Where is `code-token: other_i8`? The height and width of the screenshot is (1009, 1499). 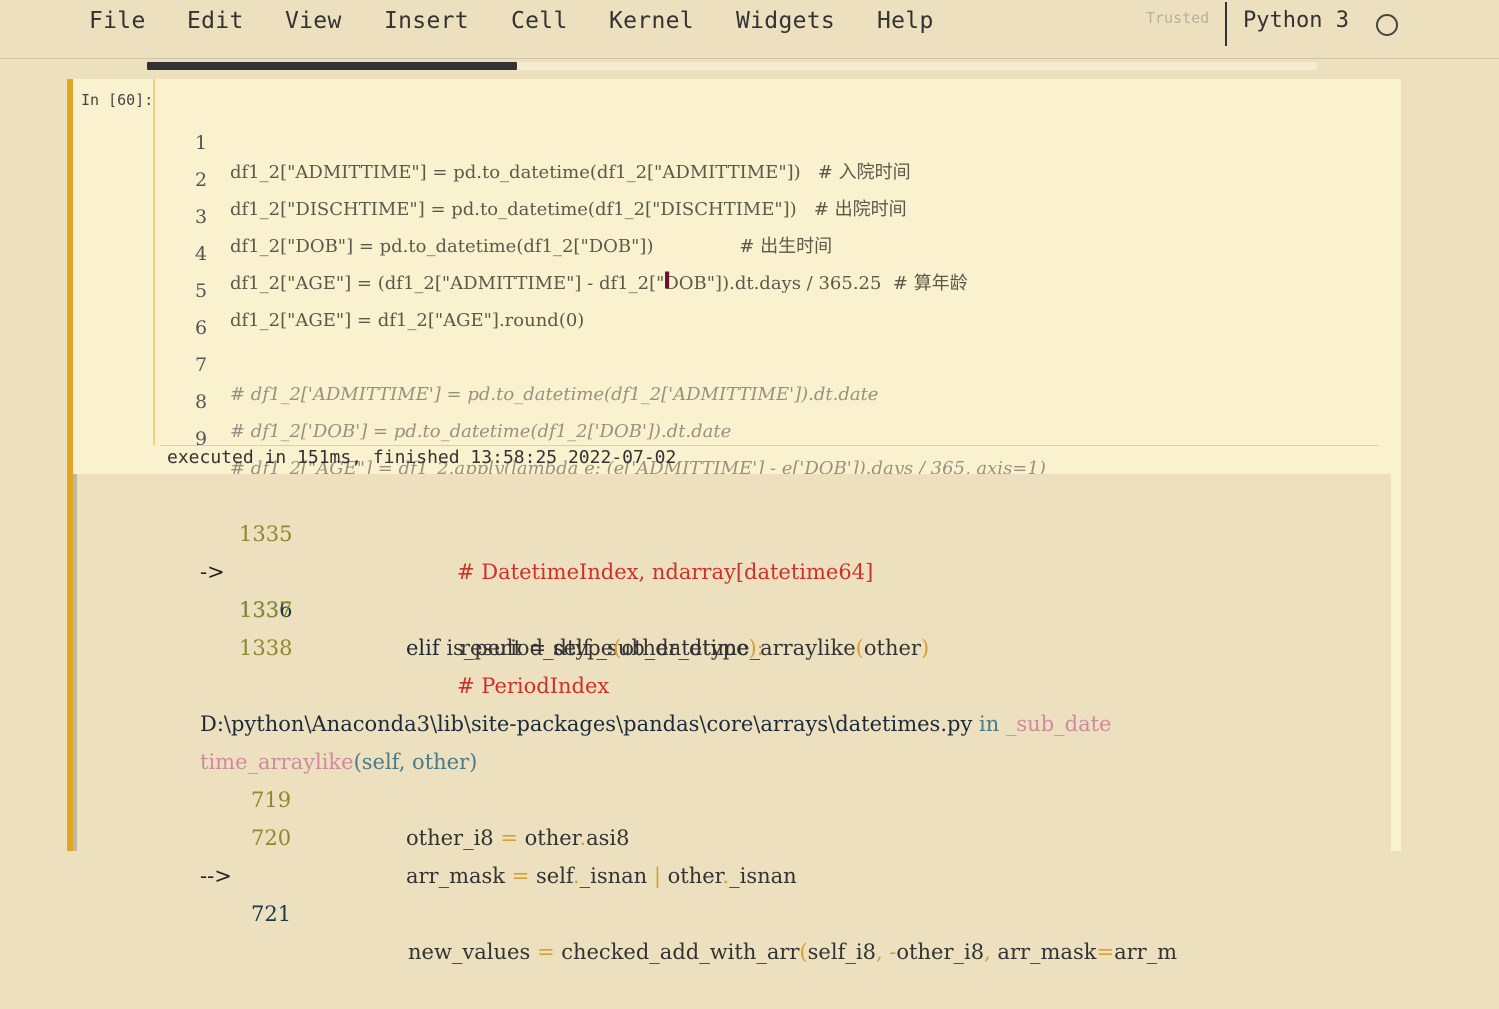 code-token: other_i8 is located at coordinates (453, 838).